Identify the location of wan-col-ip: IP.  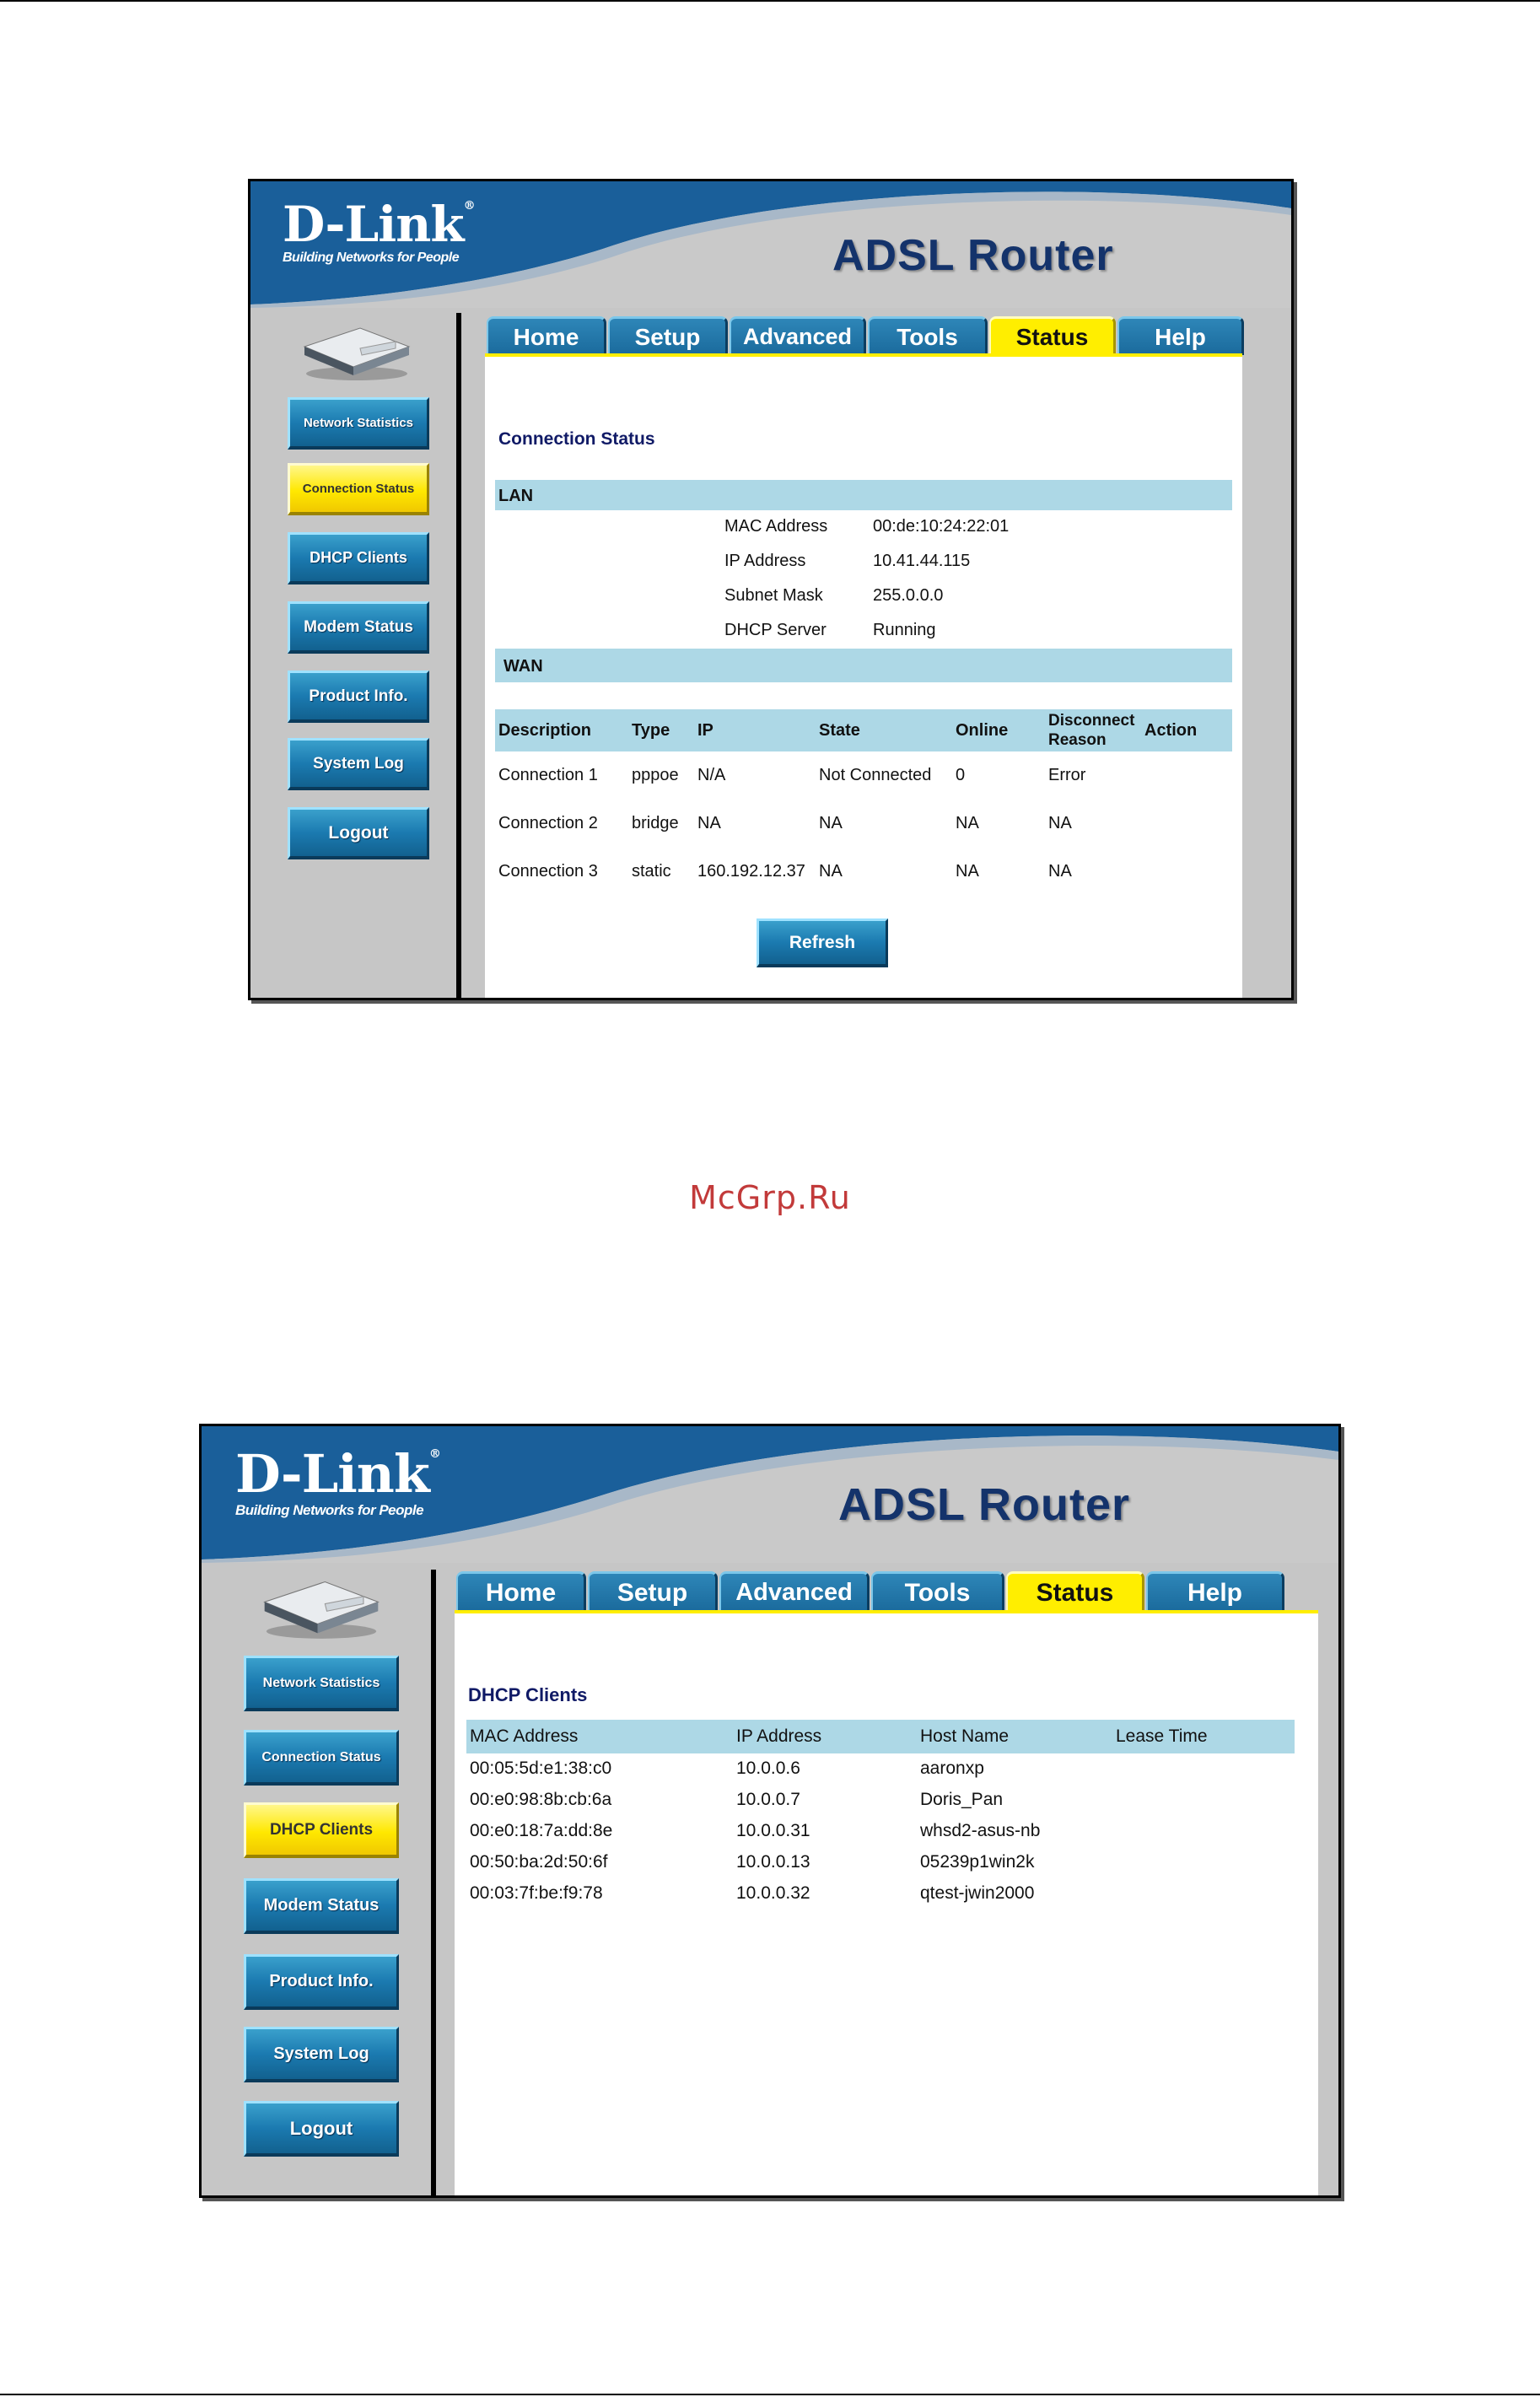
(705, 731).